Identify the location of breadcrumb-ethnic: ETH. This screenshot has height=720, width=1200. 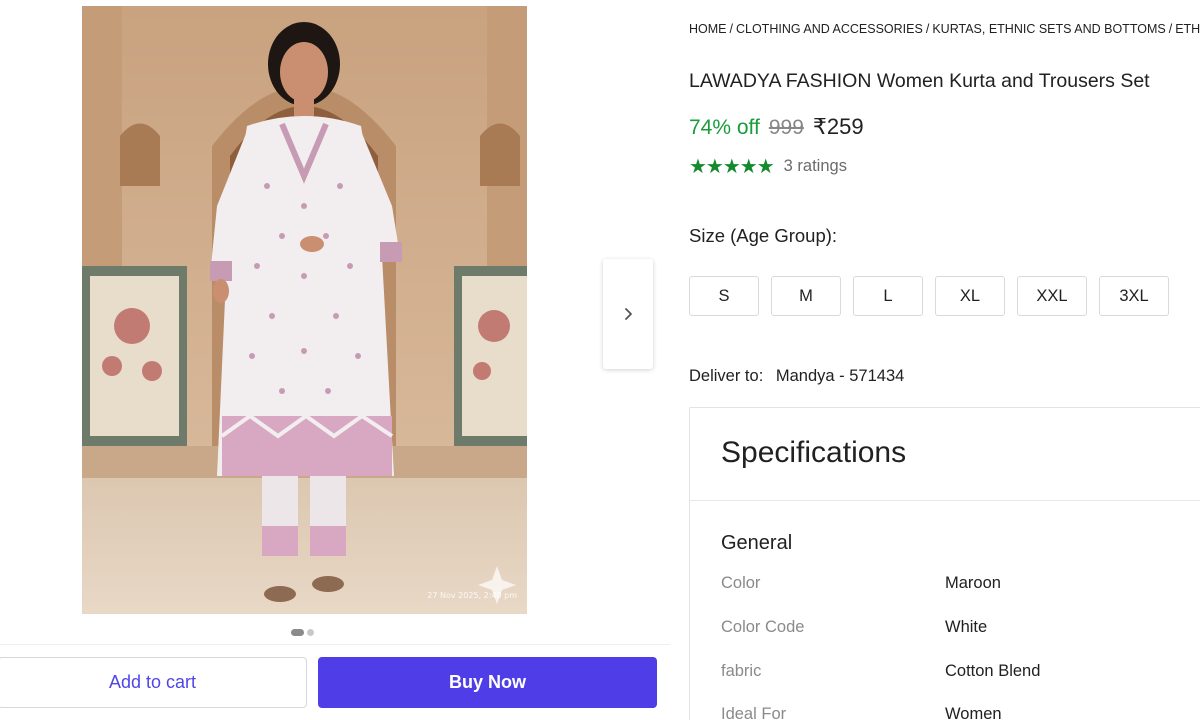
(1187, 29).